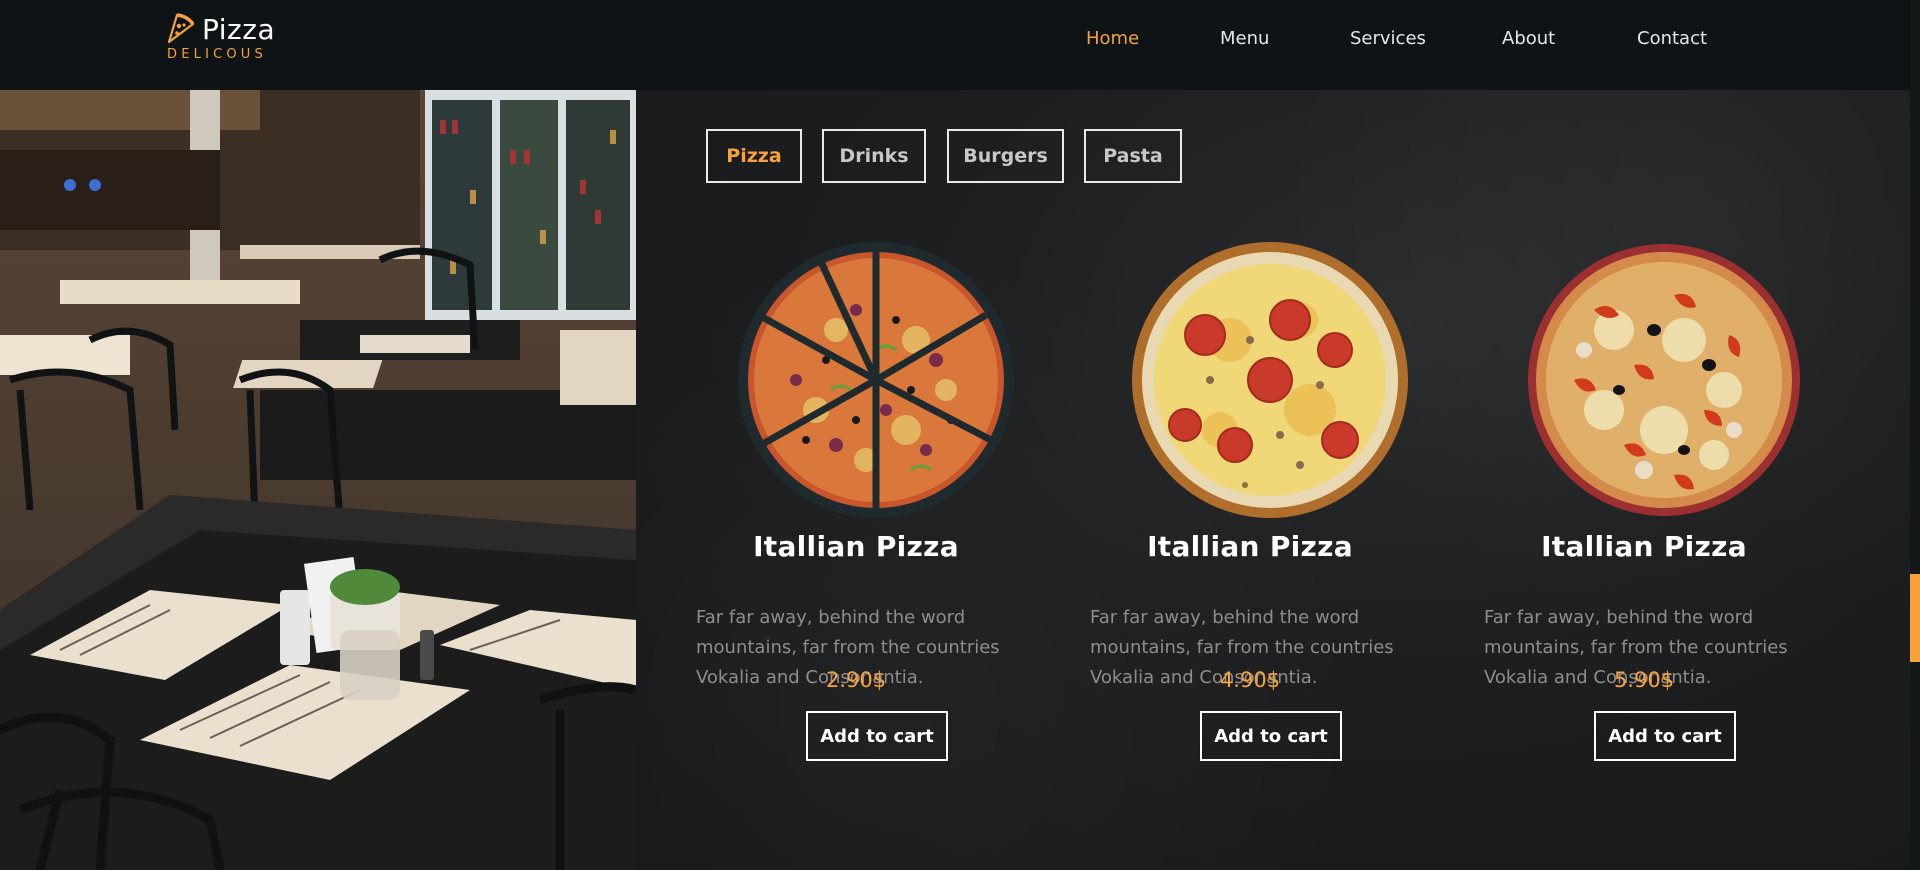 This screenshot has width=1920, height=870. What do you see at coordinates (1388, 38) in the screenshot?
I see `nav-item-services: Services` at bounding box center [1388, 38].